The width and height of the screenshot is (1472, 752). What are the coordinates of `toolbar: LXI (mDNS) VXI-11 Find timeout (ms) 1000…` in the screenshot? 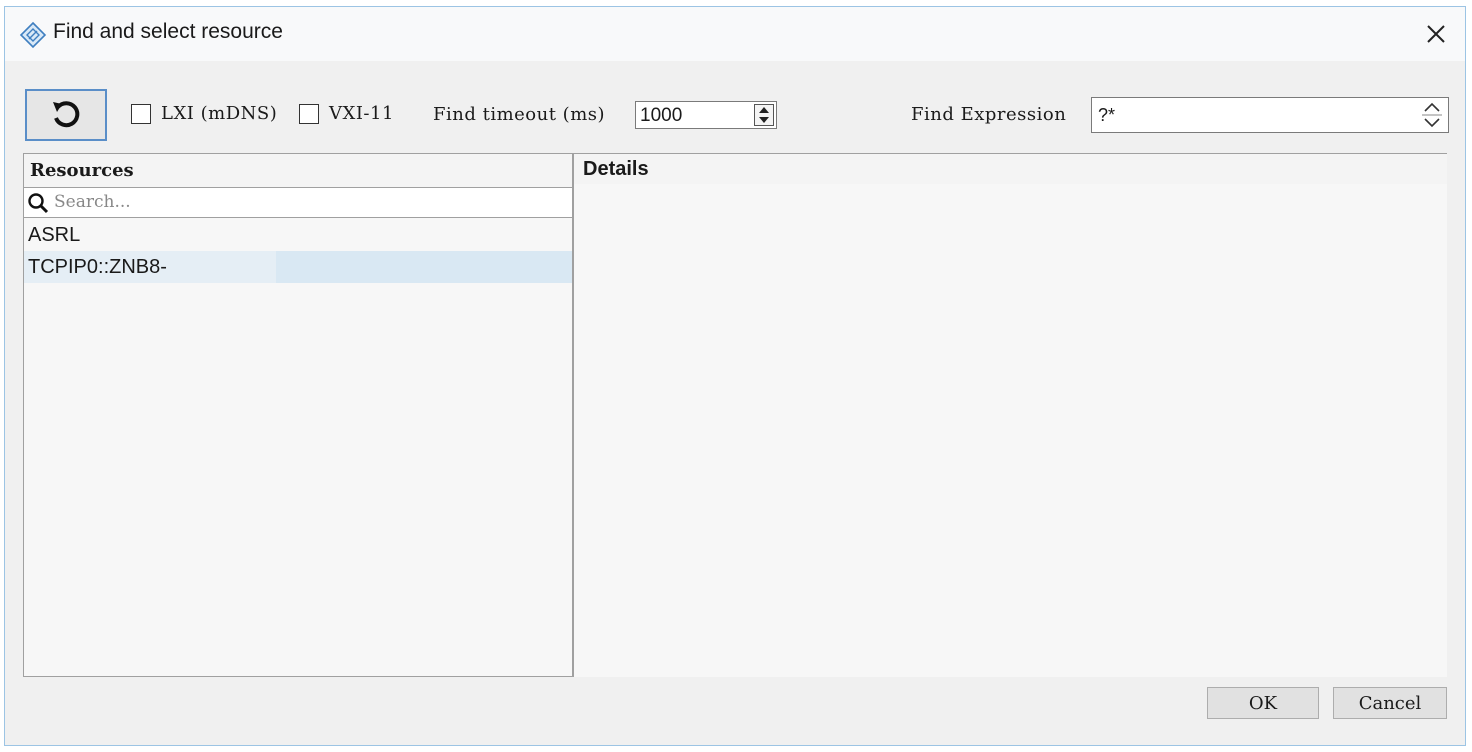 It's located at (735, 107).